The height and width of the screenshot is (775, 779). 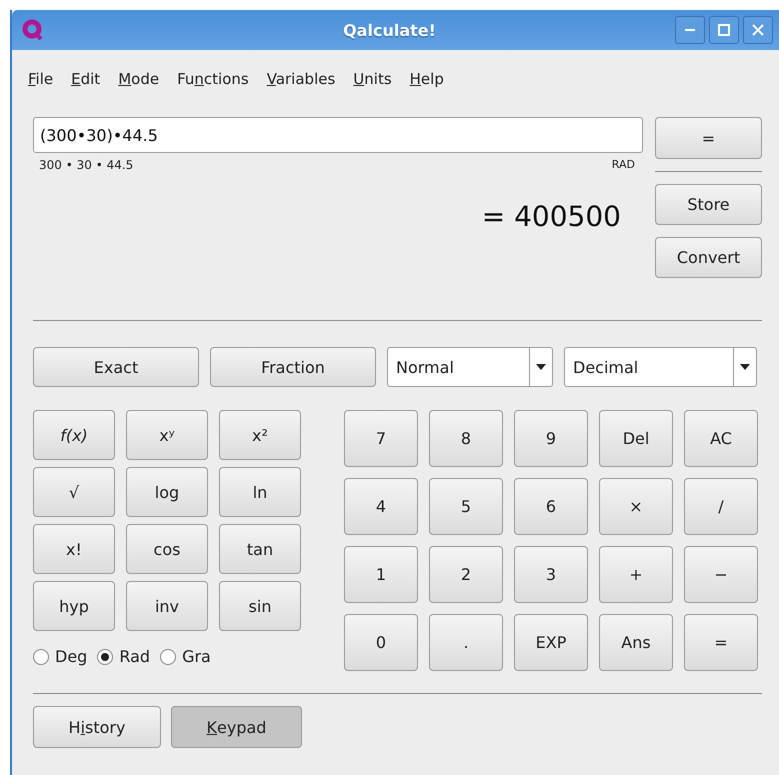 I want to click on function-key: x!, so click(x=74, y=549).